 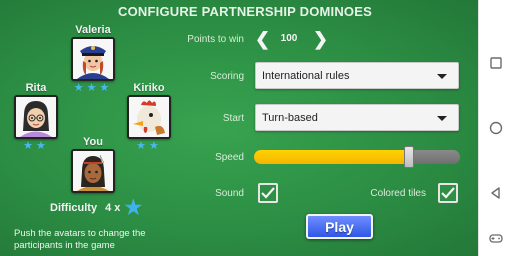 I want to click on girl-with-glasses-avatar-icon, so click(x=36, y=117).